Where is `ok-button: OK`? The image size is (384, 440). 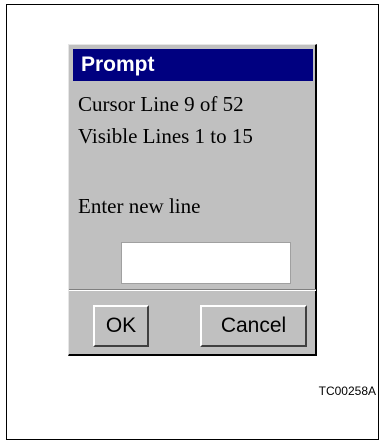
ok-button: OK is located at coordinates (121, 326).